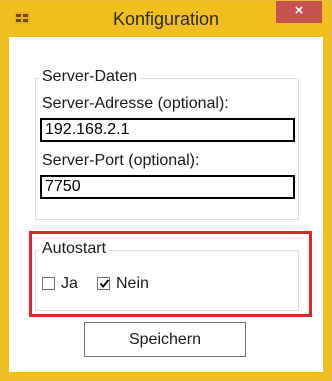 The width and height of the screenshot is (332, 381). I want to click on title-bar: Konfiguration ×, so click(166, 19).